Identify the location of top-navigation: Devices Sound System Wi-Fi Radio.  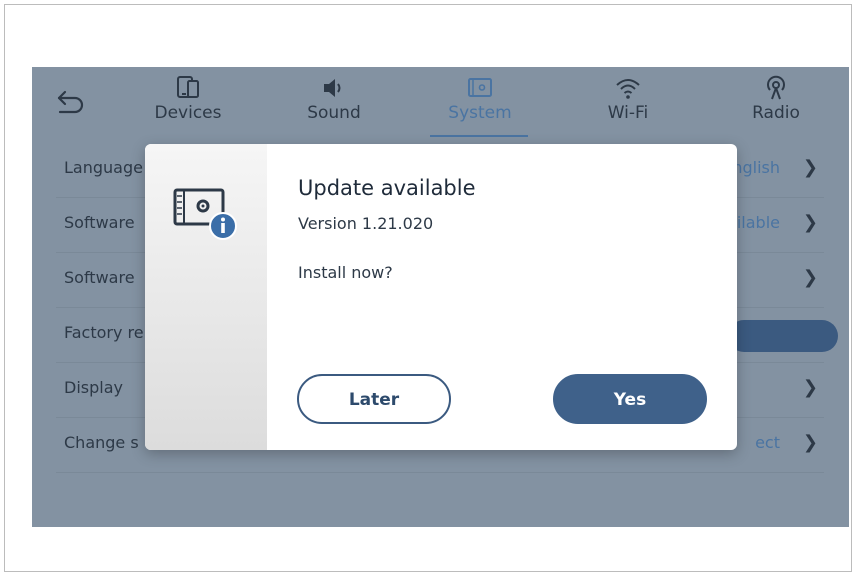
(440, 102).